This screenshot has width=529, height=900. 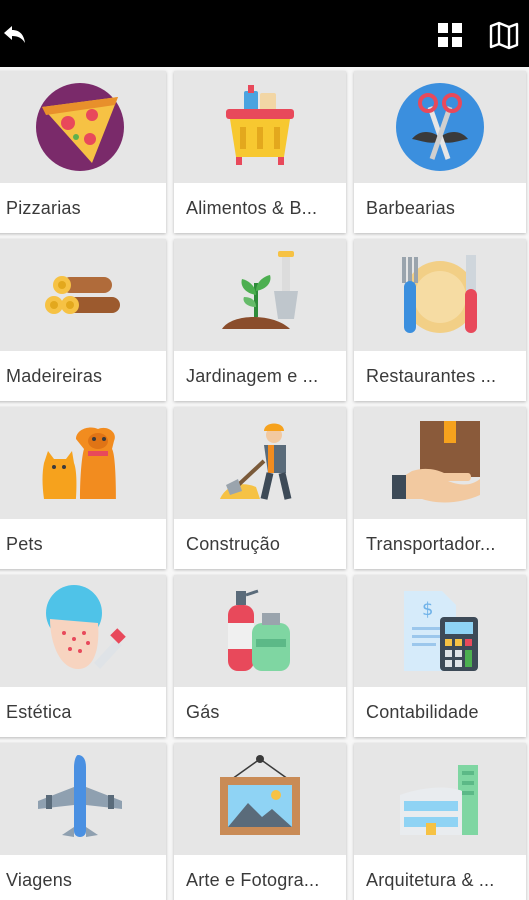 I want to click on calculator-document-icon: $, so click(x=441, y=631).